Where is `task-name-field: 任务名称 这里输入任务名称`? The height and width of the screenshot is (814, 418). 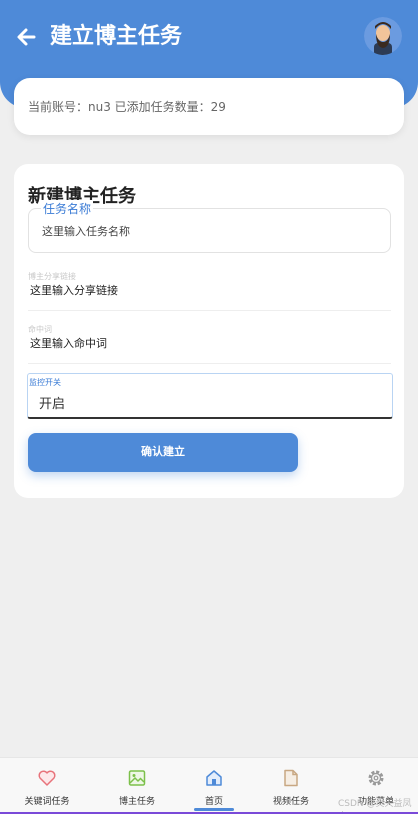
task-name-field: 任务名称 这里输入任务名称 is located at coordinates (209, 226).